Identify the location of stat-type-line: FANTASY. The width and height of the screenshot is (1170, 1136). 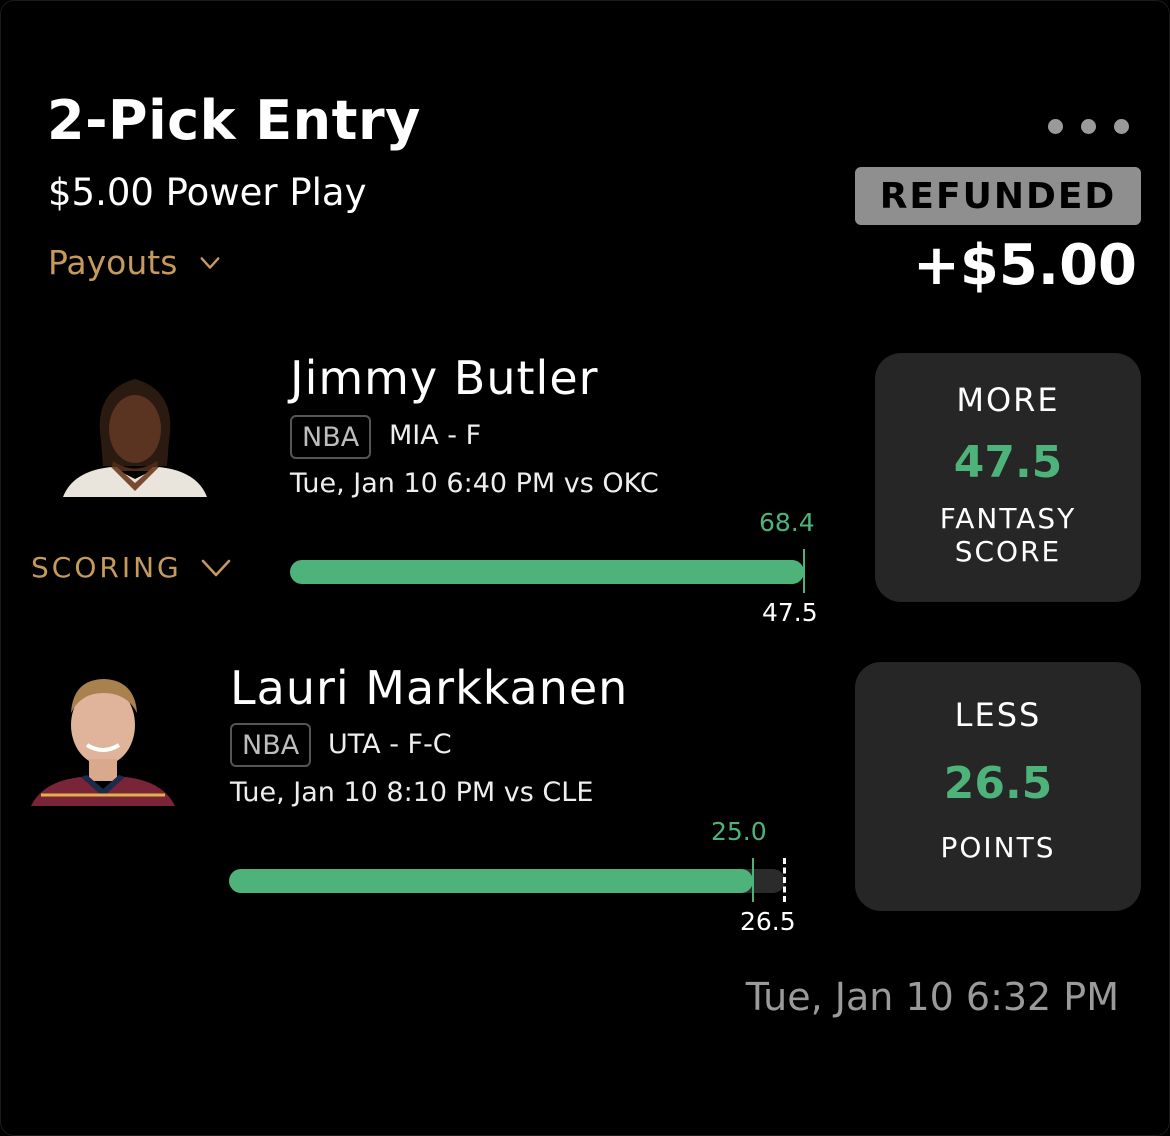
(1008, 518).